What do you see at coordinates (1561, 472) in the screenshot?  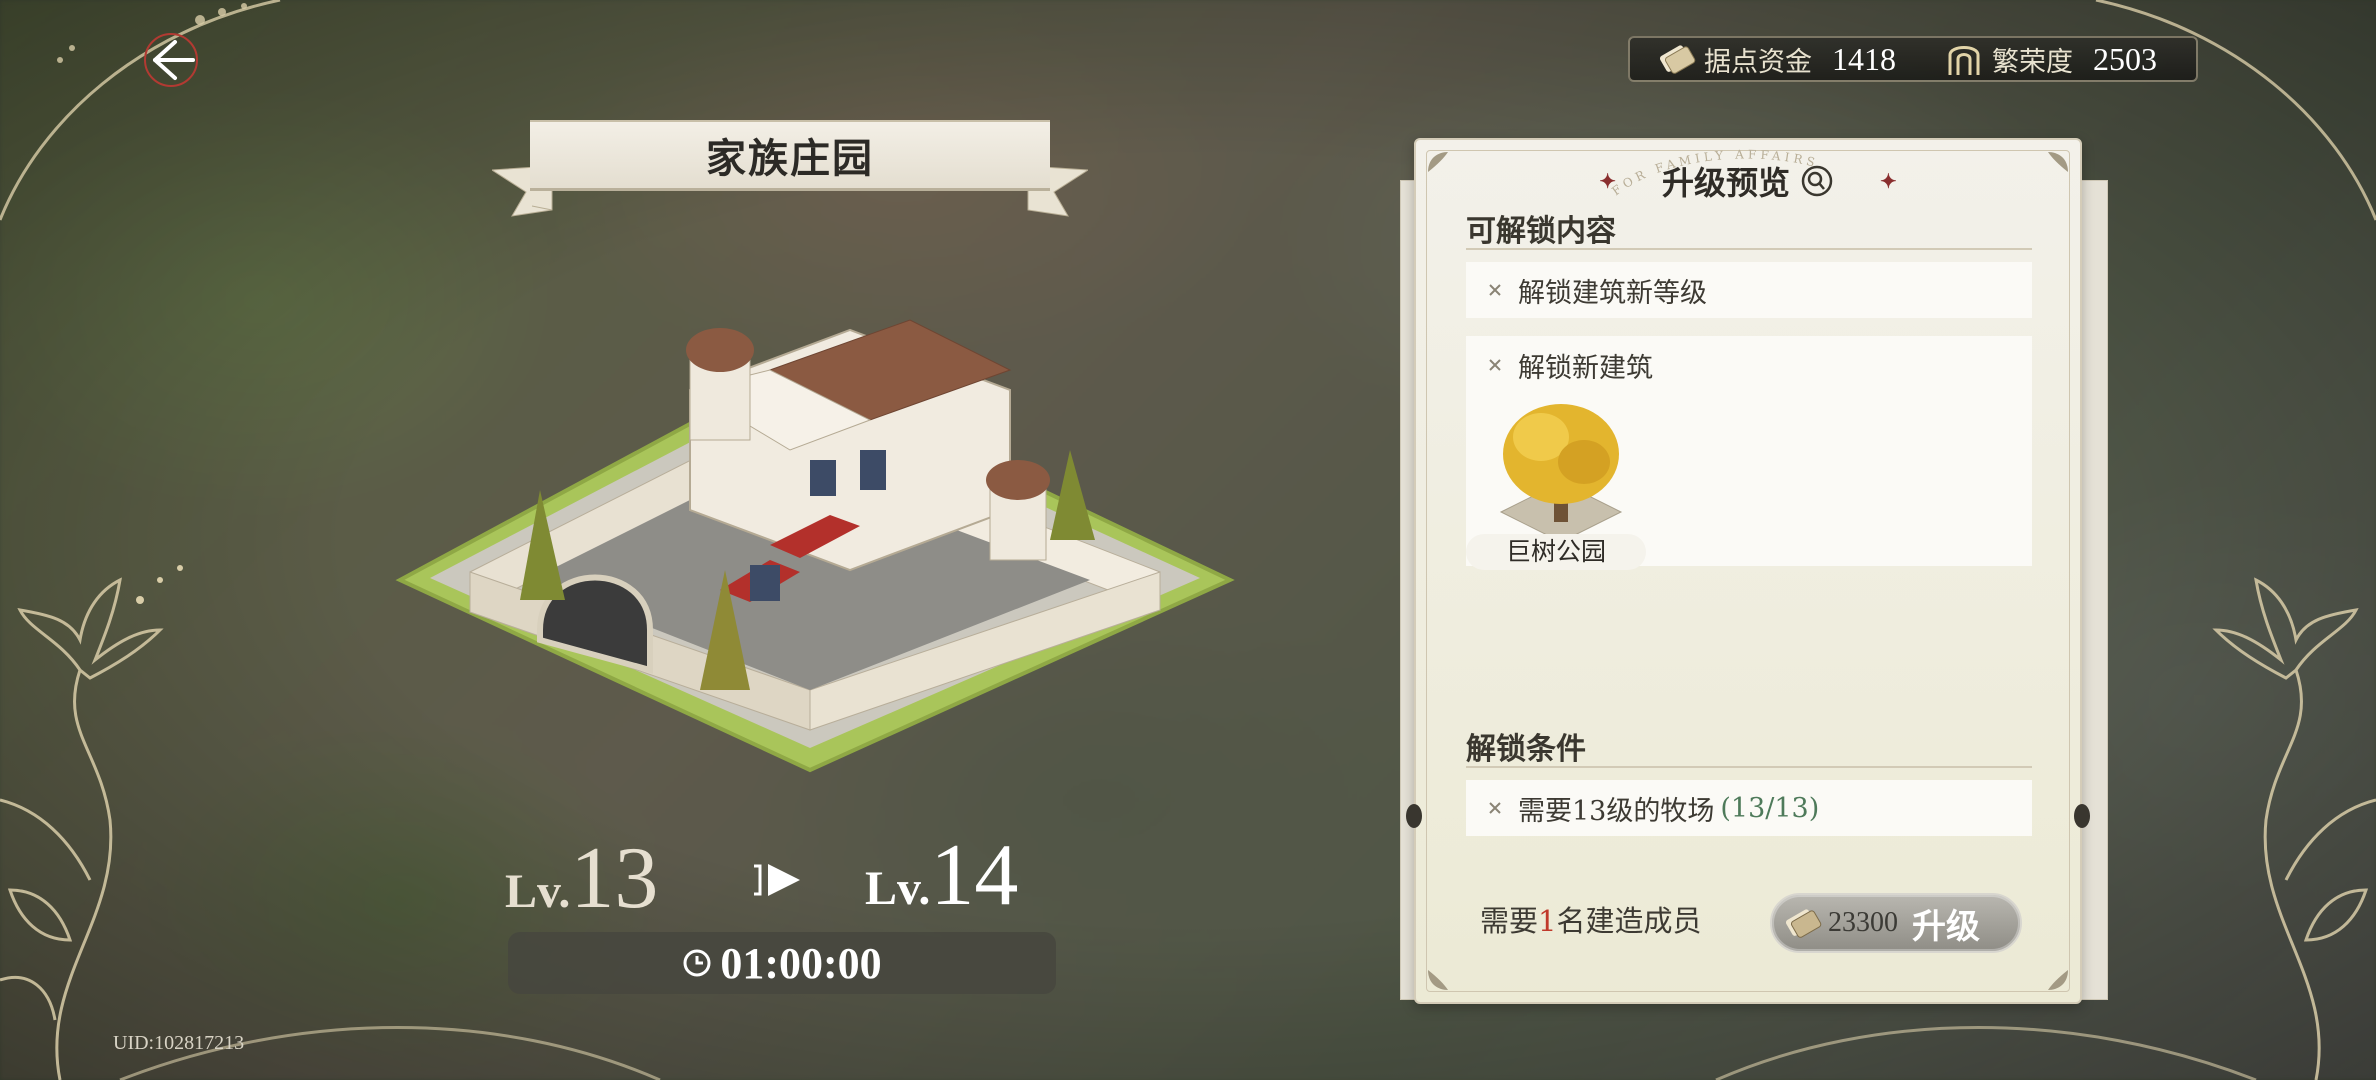 I see `giant-tree-park-icon` at bounding box center [1561, 472].